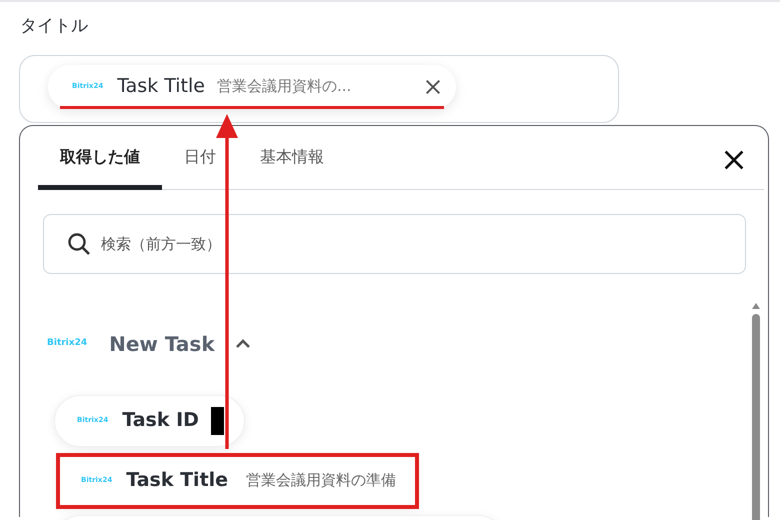 Image resolution: width=780 pixels, height=520 pixels. Describe the element at coordinates (160, 421) in the screenshot. I see `item-name: Task ID` at that location.